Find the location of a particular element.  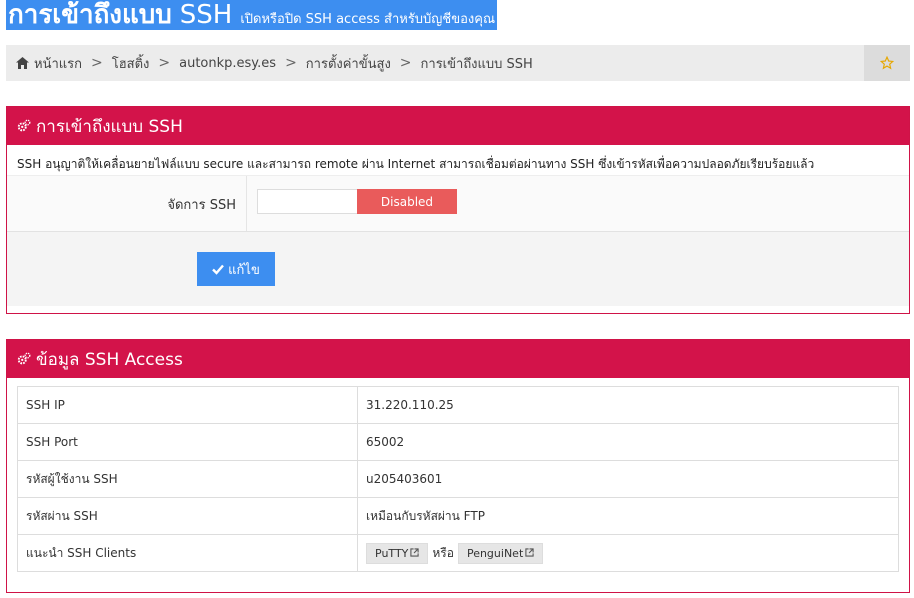

edit-button: แก้ไข is located at coordinates (236, 269).